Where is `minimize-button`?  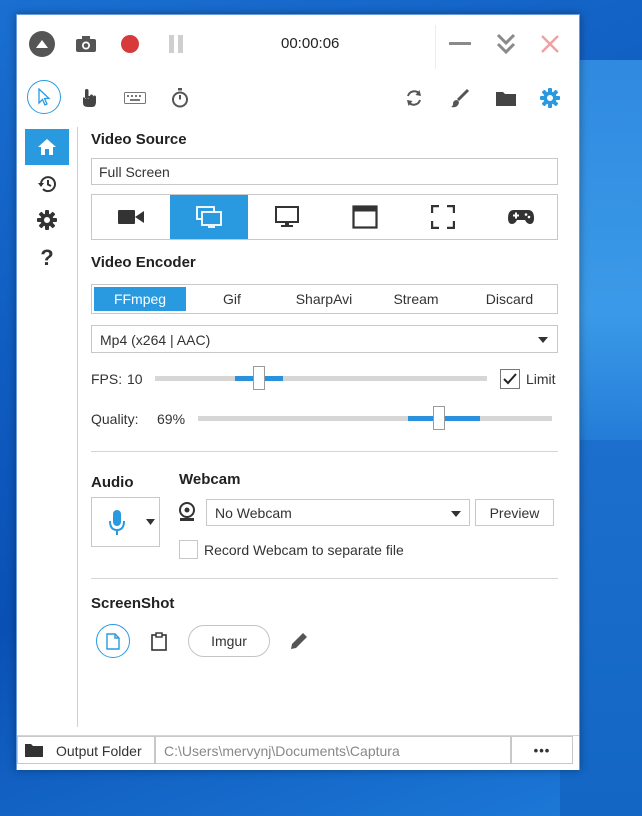 minimize-button is located at coordinates (460, 44).